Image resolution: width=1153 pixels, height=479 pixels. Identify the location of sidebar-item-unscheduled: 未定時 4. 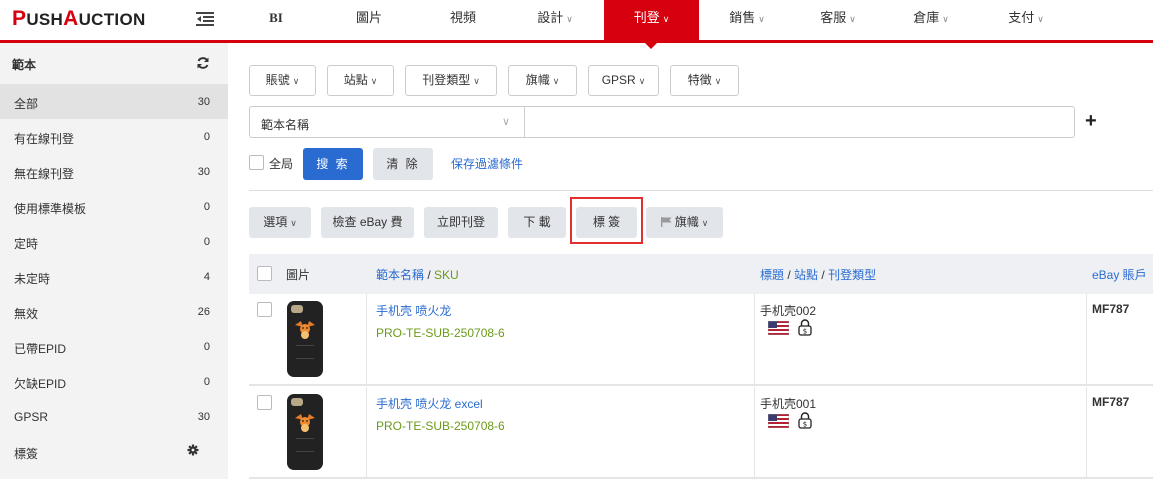
(114, 276).